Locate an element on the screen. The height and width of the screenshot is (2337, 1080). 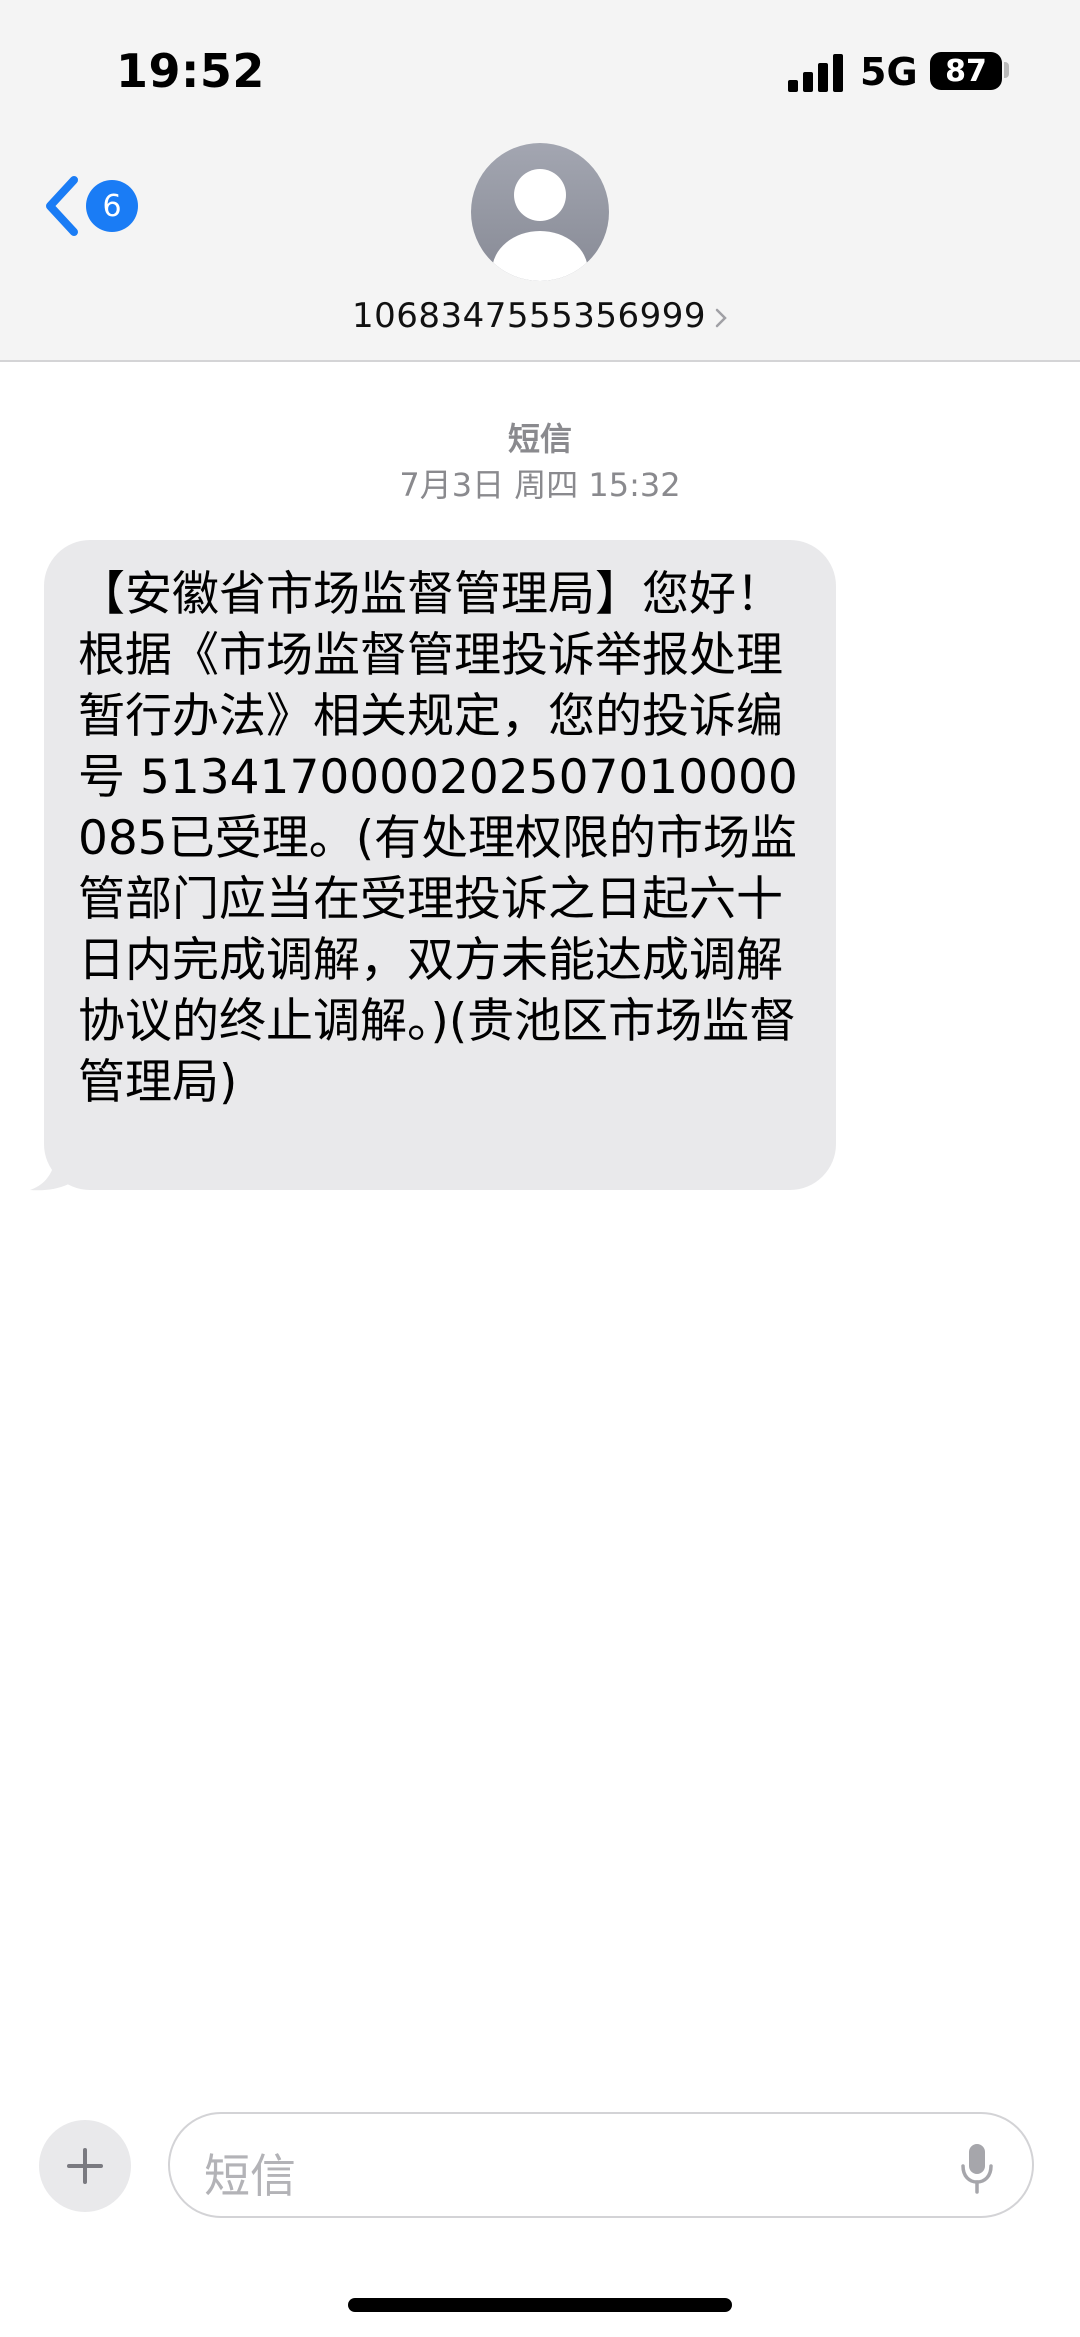
conversation-timestamp: 7月3日 周四 15:32 is located at coordinates (540, 485).